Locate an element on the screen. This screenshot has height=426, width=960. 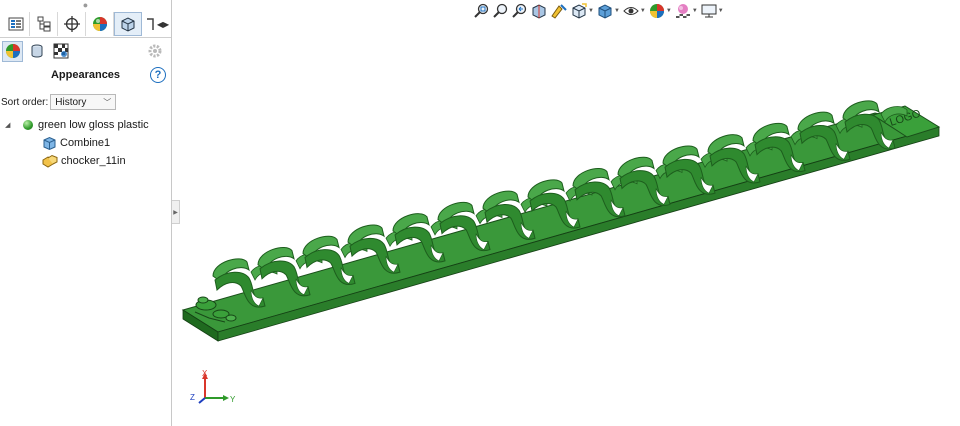
panel-tabs: ◀▶ is located at coordinates (85, 25).